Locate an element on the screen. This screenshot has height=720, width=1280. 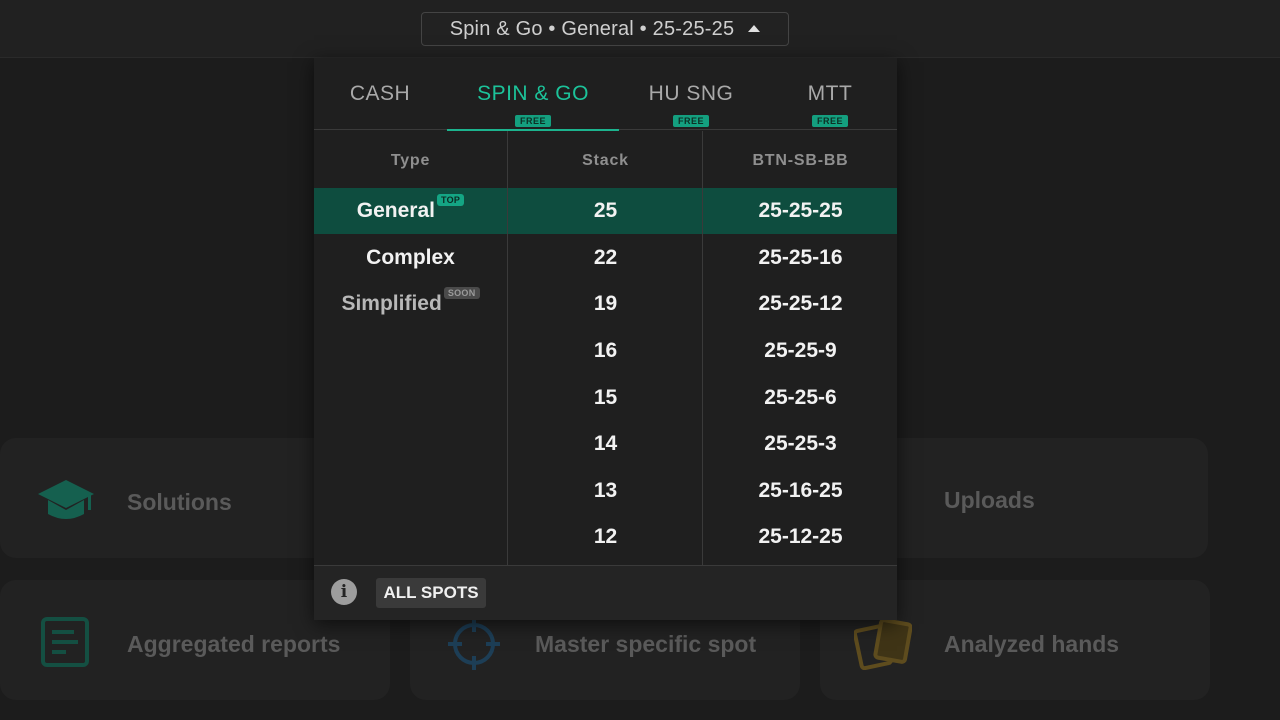
uploads-card: Uploads is located at coordinates (1052, 498).